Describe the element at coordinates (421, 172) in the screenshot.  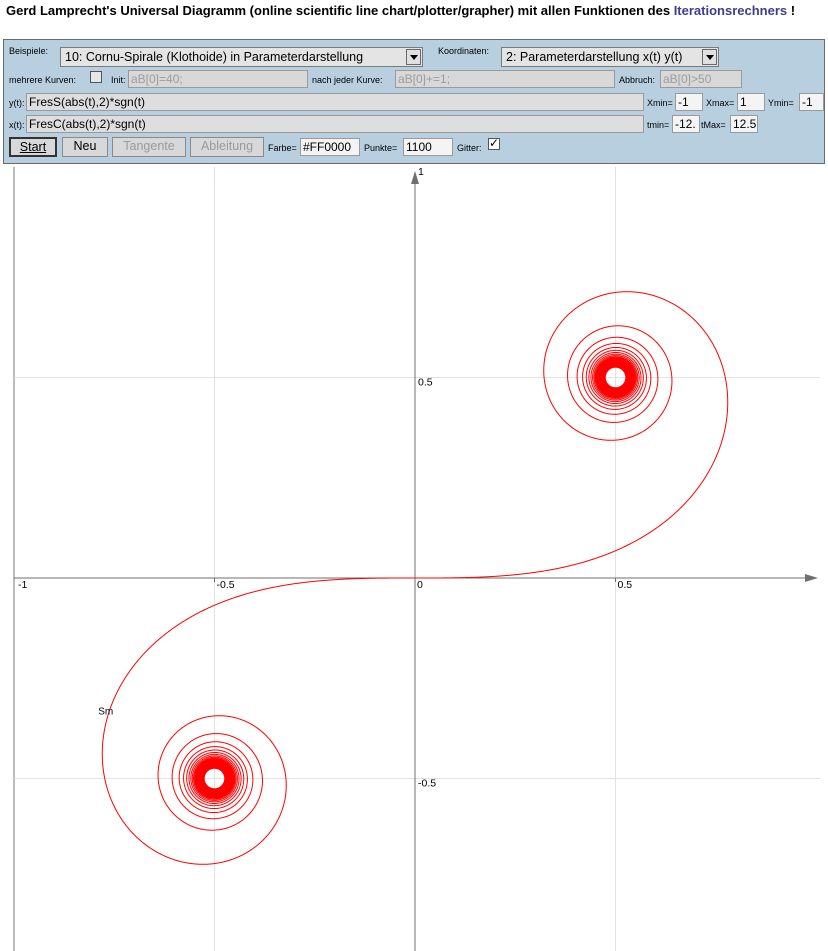
I see `y-tick-label: 1` at that location.